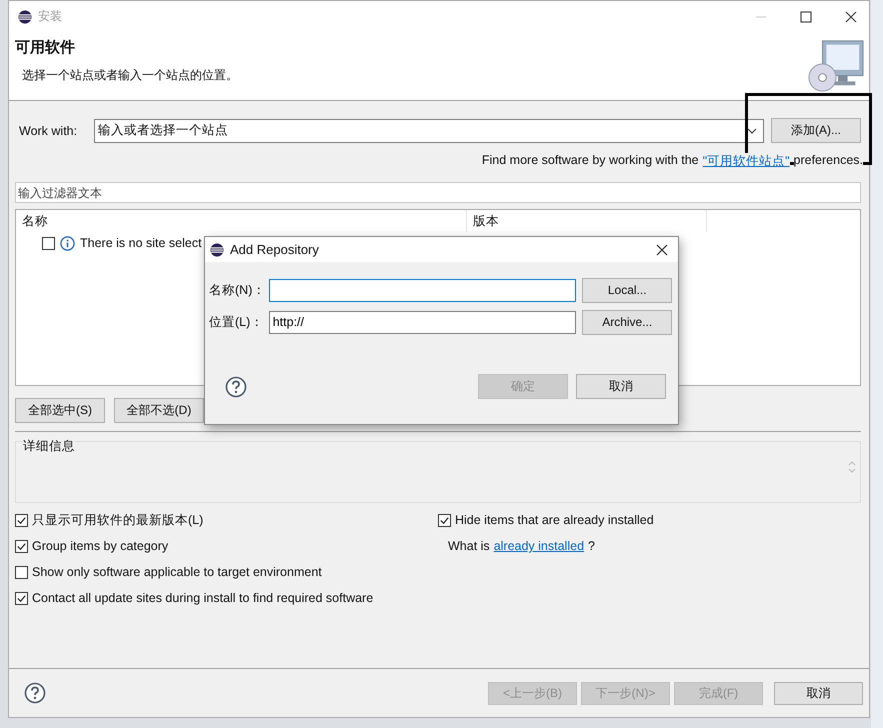  What do you see at coordinates (621, 386) in the screenshot?
I see `dialog-button: 取消` at bounding box center [621, 386].